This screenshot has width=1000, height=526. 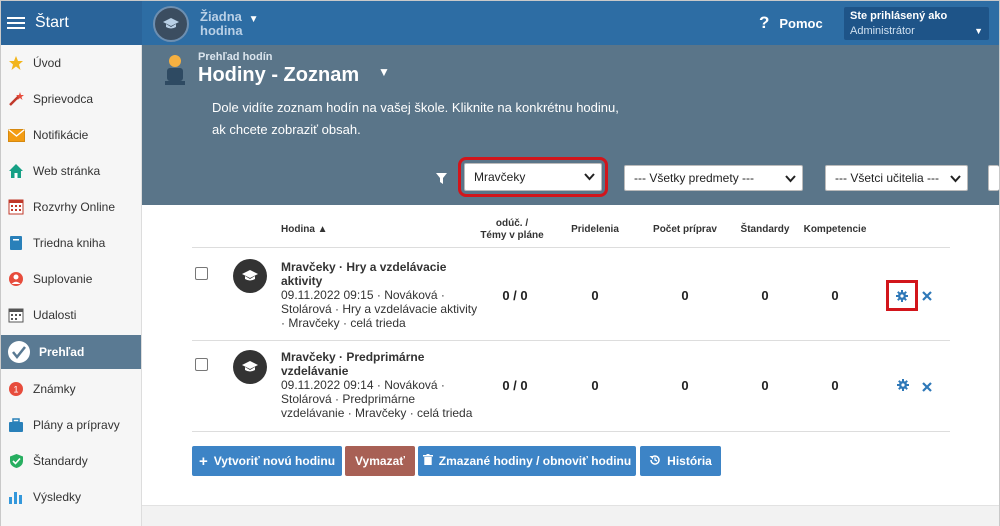 I want to click on book-icon, so click(x=16, y=243).